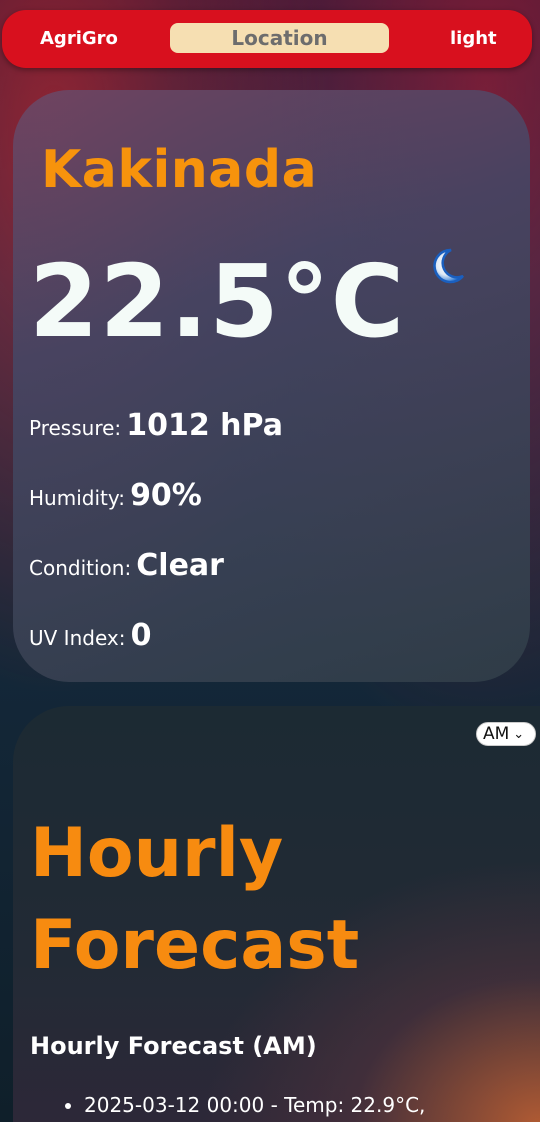 The height and width of the screenshot is (1122, 540). I want to click on top-navbar: AgriGro Location light, so click(267, 39).